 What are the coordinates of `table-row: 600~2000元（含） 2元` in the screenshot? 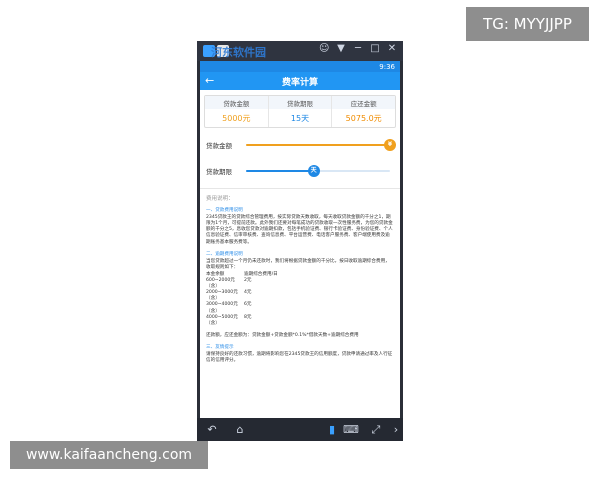 It's located at (300, 284).